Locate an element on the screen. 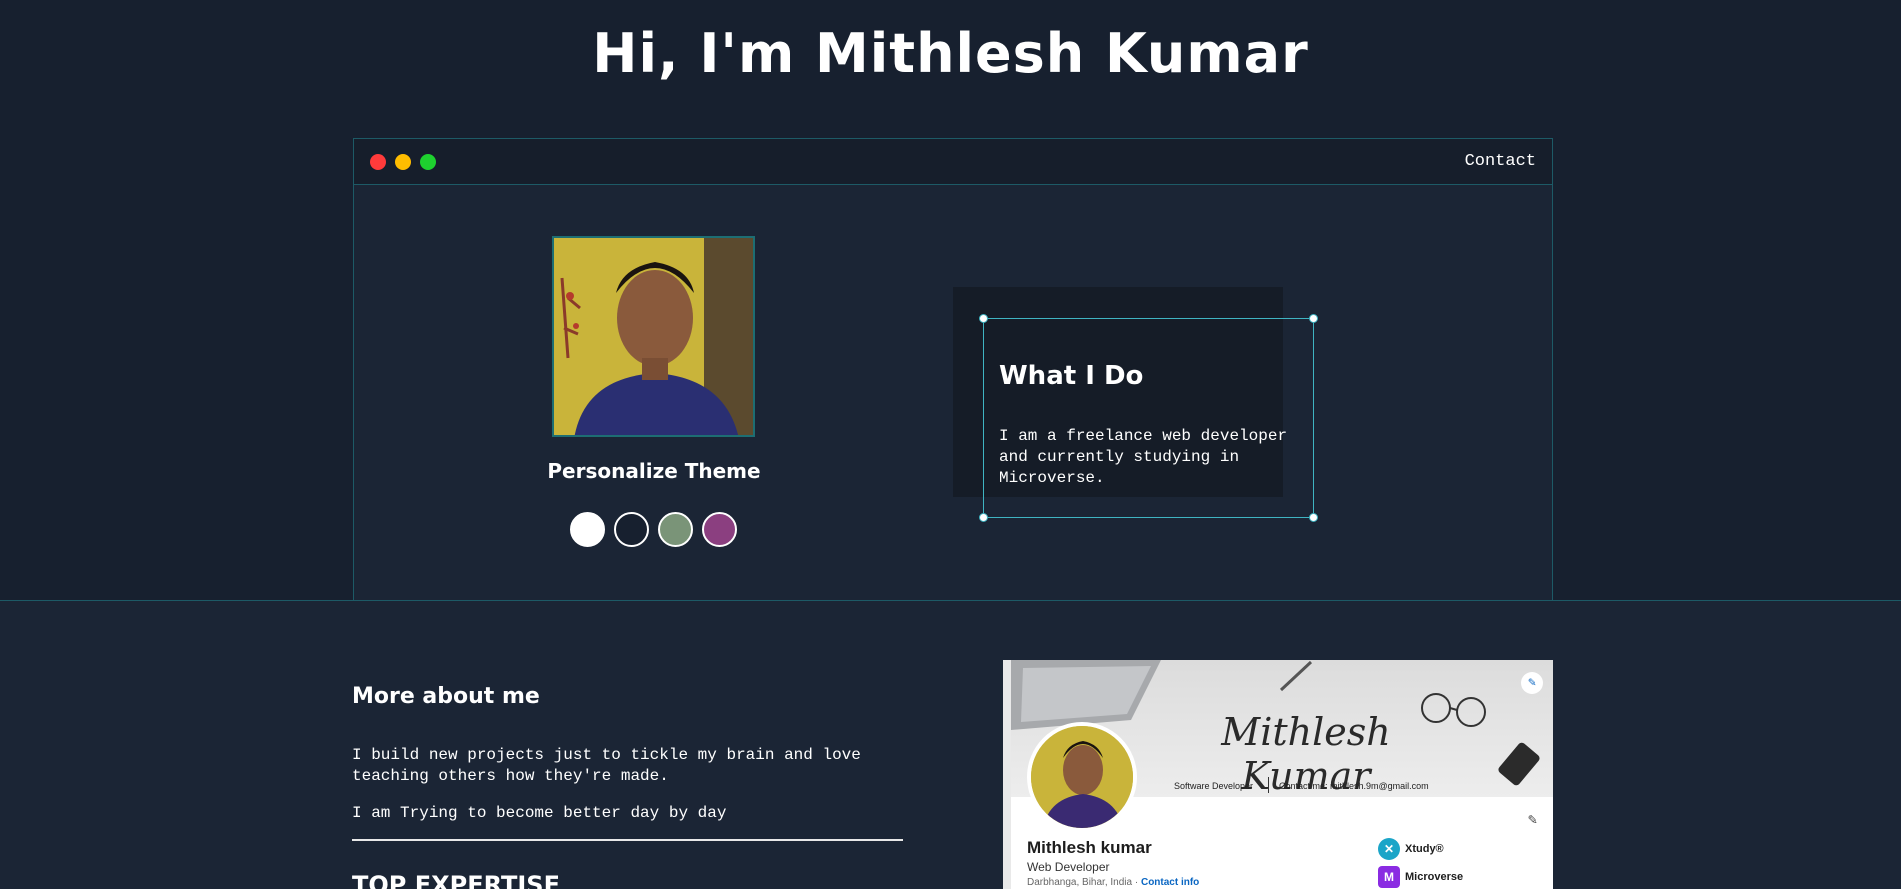  more-about-title: More about me is located at coordinates (446, 696).